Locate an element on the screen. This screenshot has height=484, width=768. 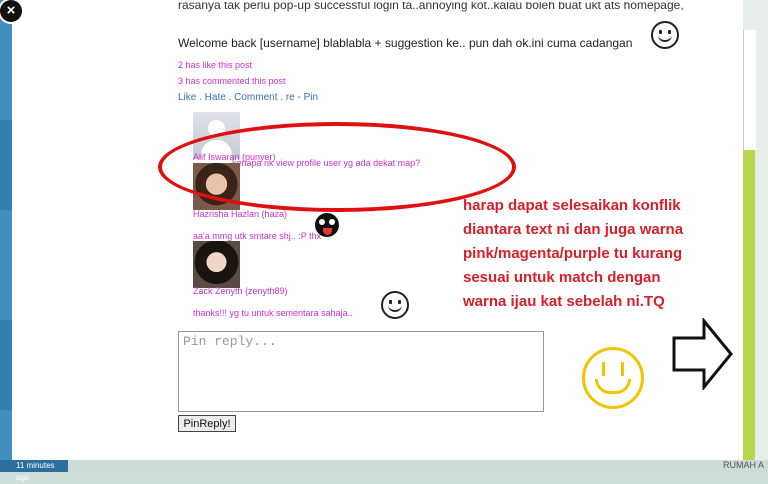
timestamp: 11 minutes ago is located at coordinates (34, 471).